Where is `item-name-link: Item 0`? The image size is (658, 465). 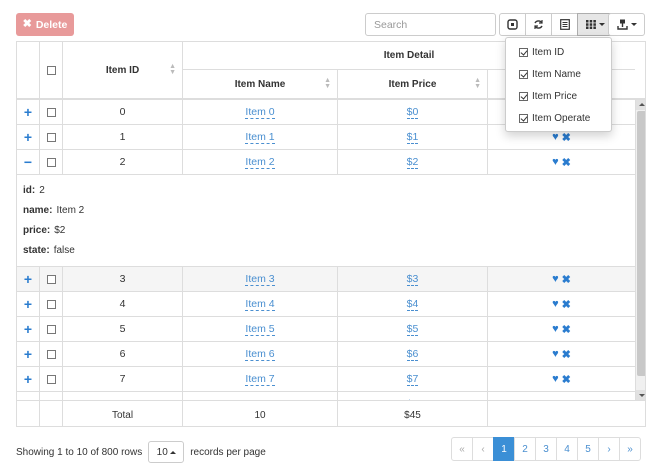
item-name-link: Item 0 is located at coordinates (260, 112).